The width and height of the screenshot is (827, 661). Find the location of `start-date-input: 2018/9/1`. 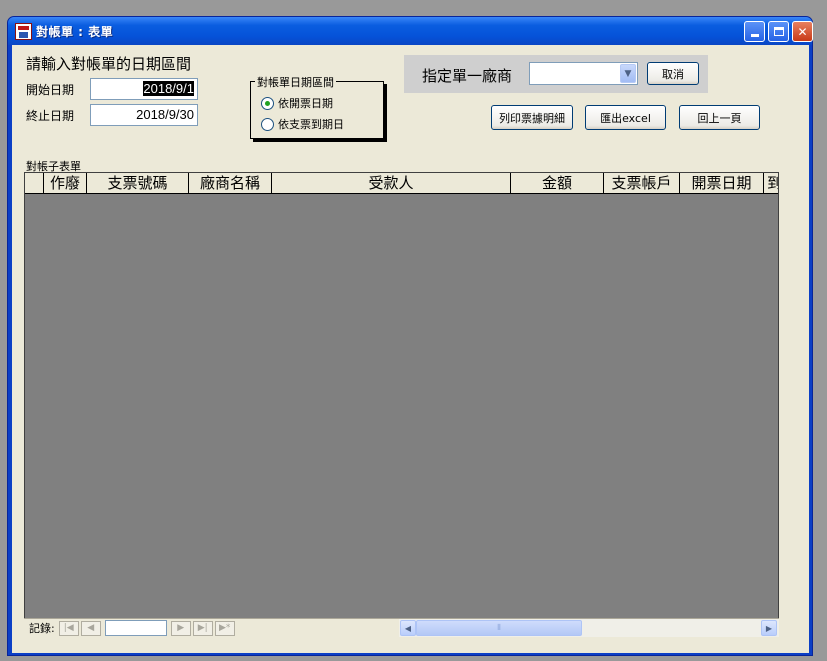

start-date-input: 2018/9/1 is located at coordinates (144, 89).